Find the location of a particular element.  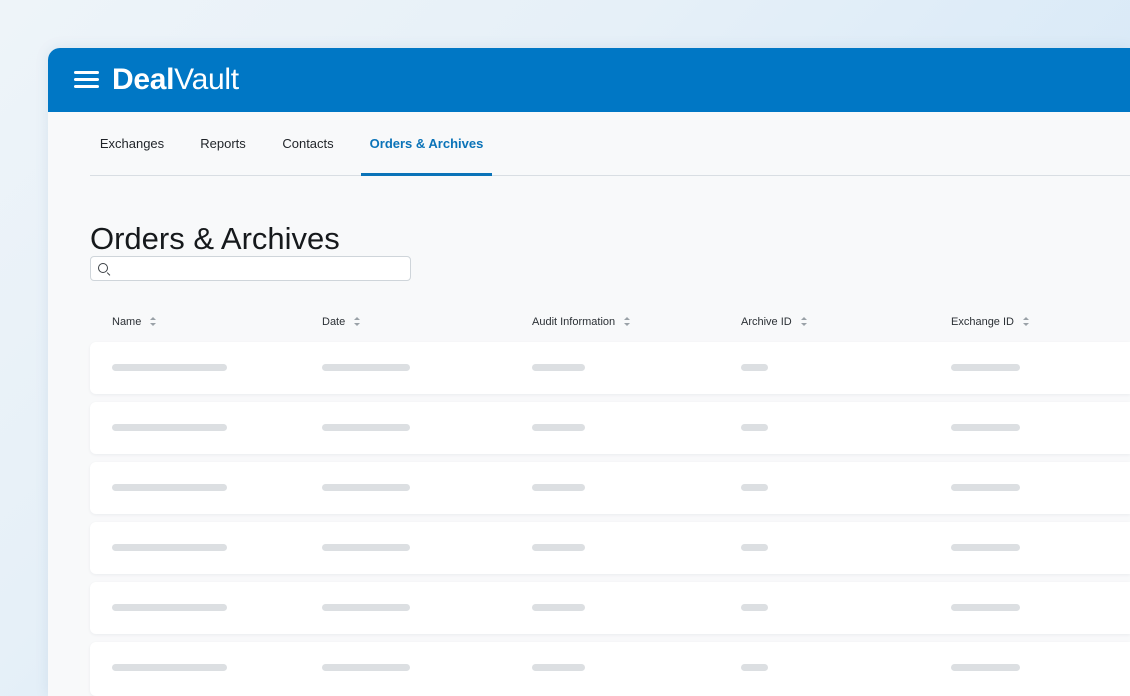

logo-bold-part: Deal is located at coordinates (143, 79).